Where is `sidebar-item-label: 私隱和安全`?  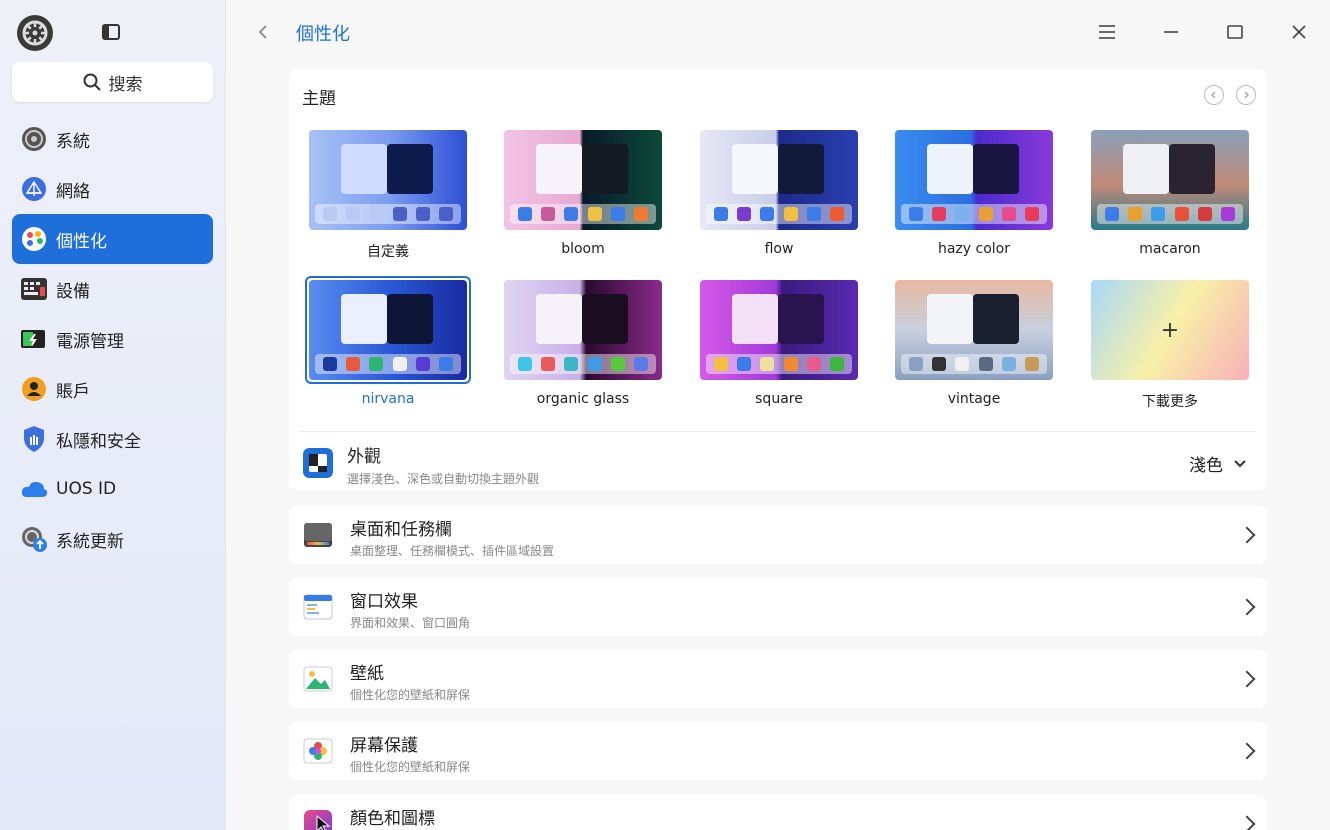
sidebar-item-label: 私隱和安全 is located at coordinates (98, 441).